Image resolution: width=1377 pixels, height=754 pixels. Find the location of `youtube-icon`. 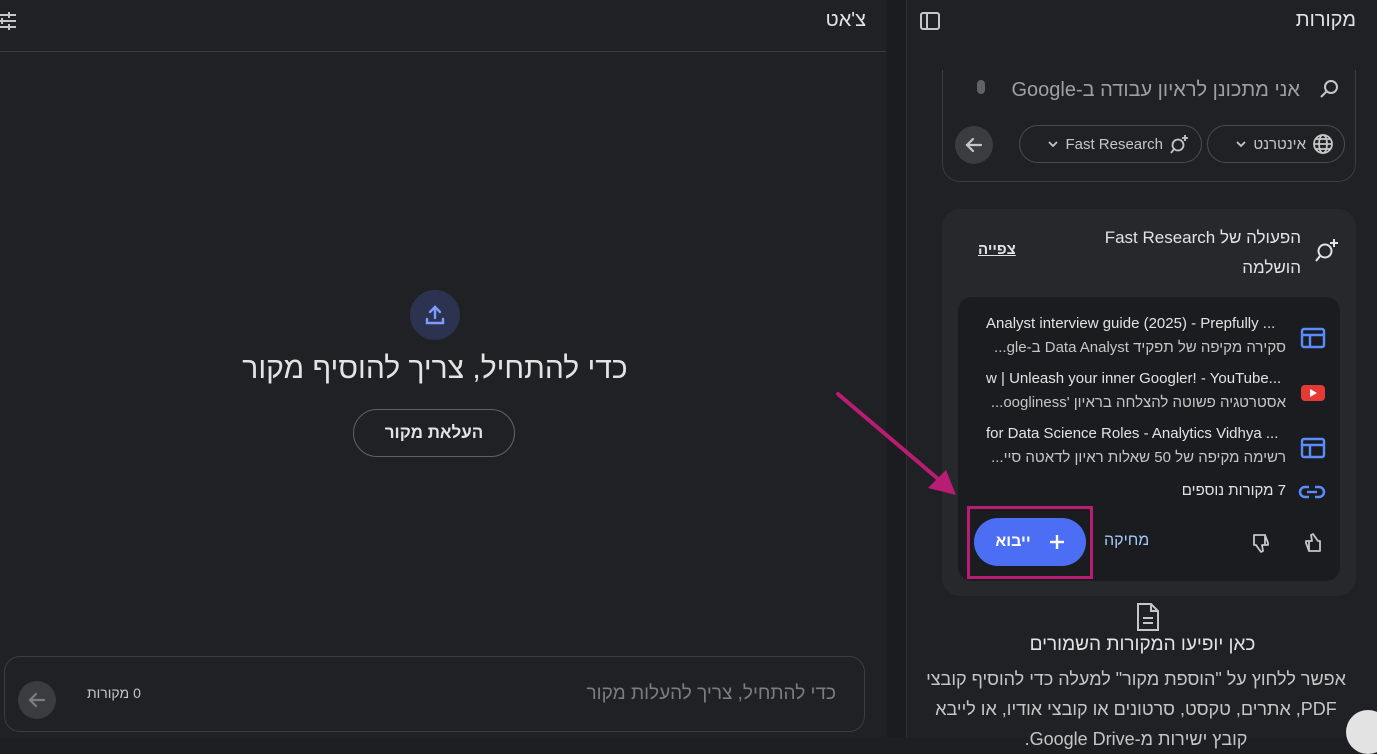

youtube-icon is located at coordinates (1313, 393).